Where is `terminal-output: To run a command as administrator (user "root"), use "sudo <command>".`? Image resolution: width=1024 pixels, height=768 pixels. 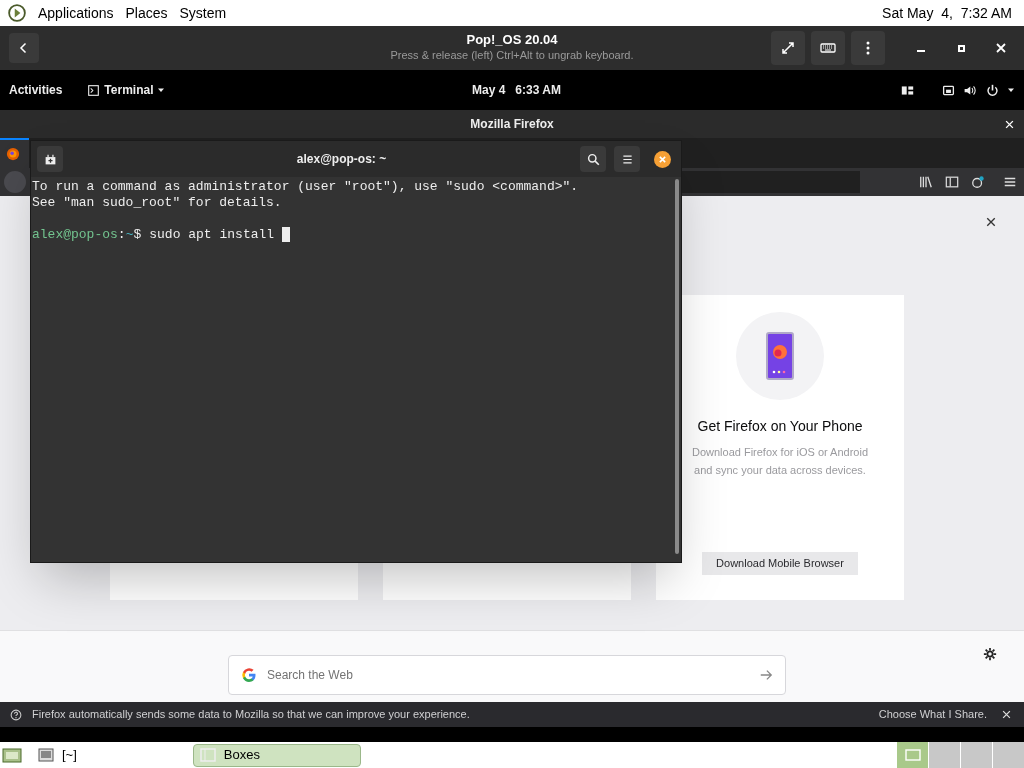 terminal-output: To run a command as administrator (user "root"), use "sudo <command>". is located at coordinates (306, 187).